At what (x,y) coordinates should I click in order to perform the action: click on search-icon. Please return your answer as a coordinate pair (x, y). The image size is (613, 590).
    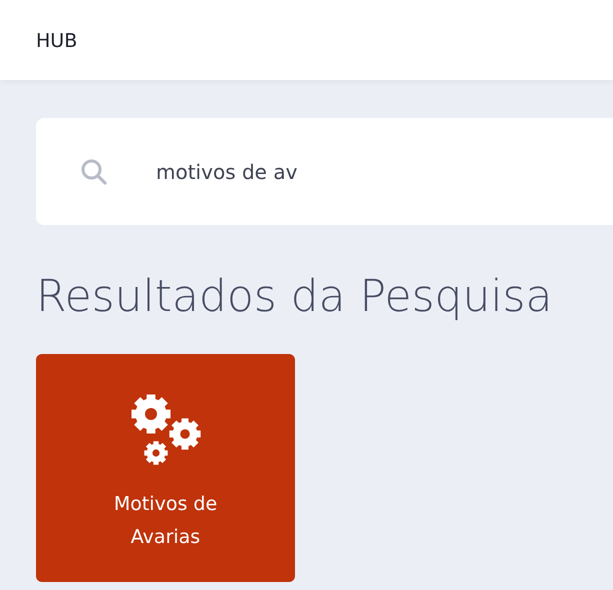
    Looking at the image, I should click on (94, 172).